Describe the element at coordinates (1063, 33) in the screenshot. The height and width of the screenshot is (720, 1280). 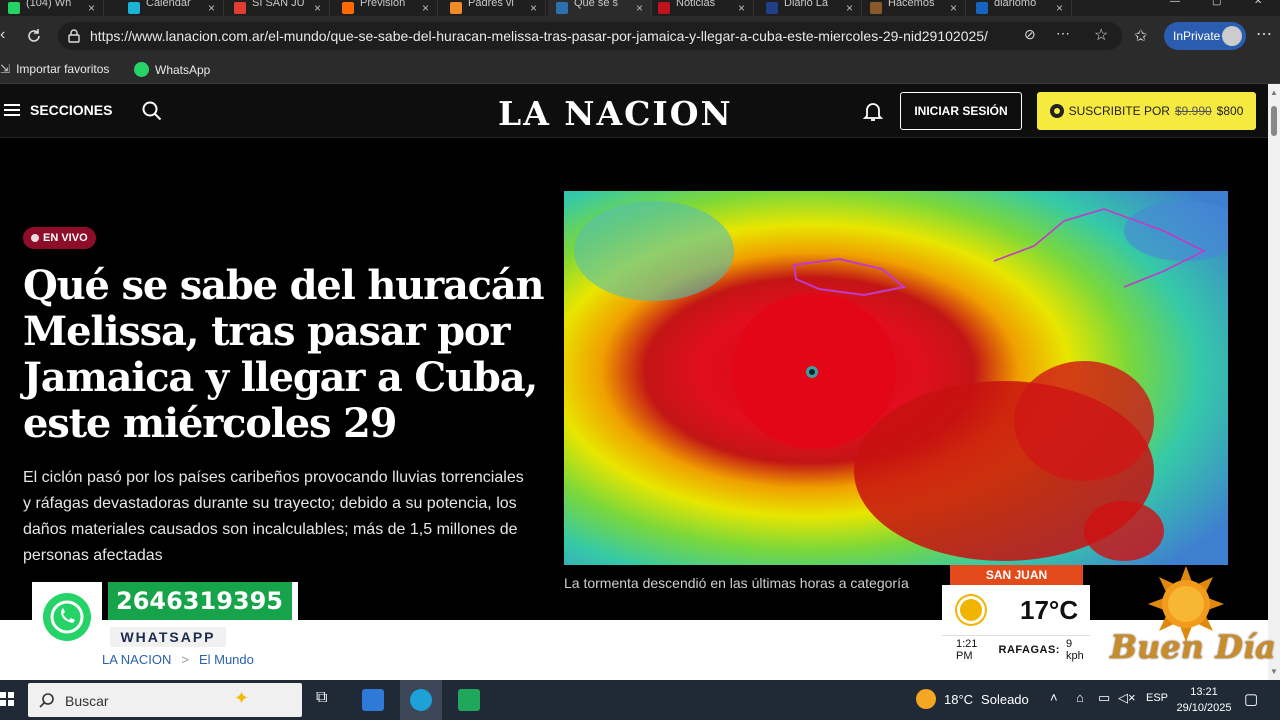
I see `more-options-icon: ⋯` at that location.